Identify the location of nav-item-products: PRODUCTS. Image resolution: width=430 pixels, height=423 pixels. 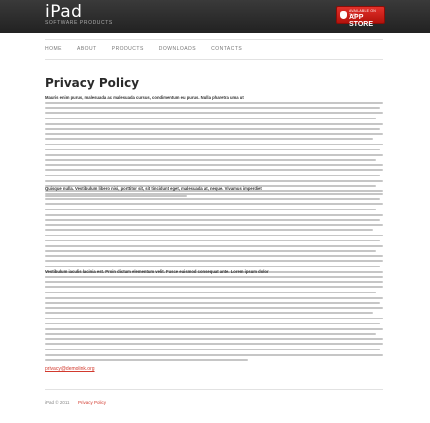
(128, 49).